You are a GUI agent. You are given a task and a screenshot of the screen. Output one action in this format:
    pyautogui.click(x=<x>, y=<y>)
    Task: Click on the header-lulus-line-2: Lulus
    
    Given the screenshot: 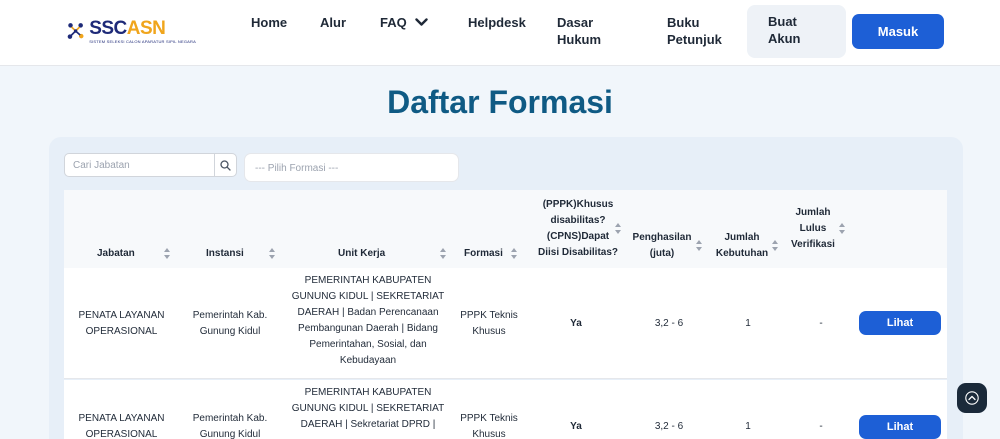 What is the action you would take?
    pyautogui.click(x=813, y=228)
    